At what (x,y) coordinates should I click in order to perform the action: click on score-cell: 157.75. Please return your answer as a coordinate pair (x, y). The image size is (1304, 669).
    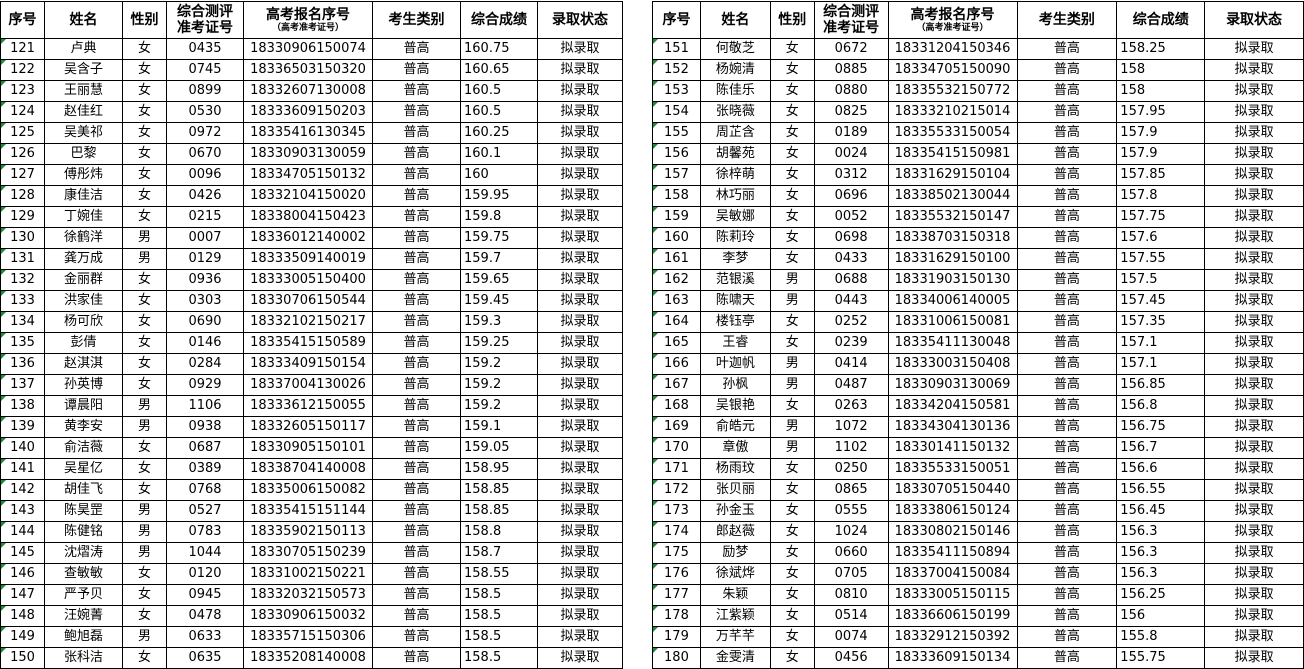
    Looking at the image, I should click on (1161, 217).